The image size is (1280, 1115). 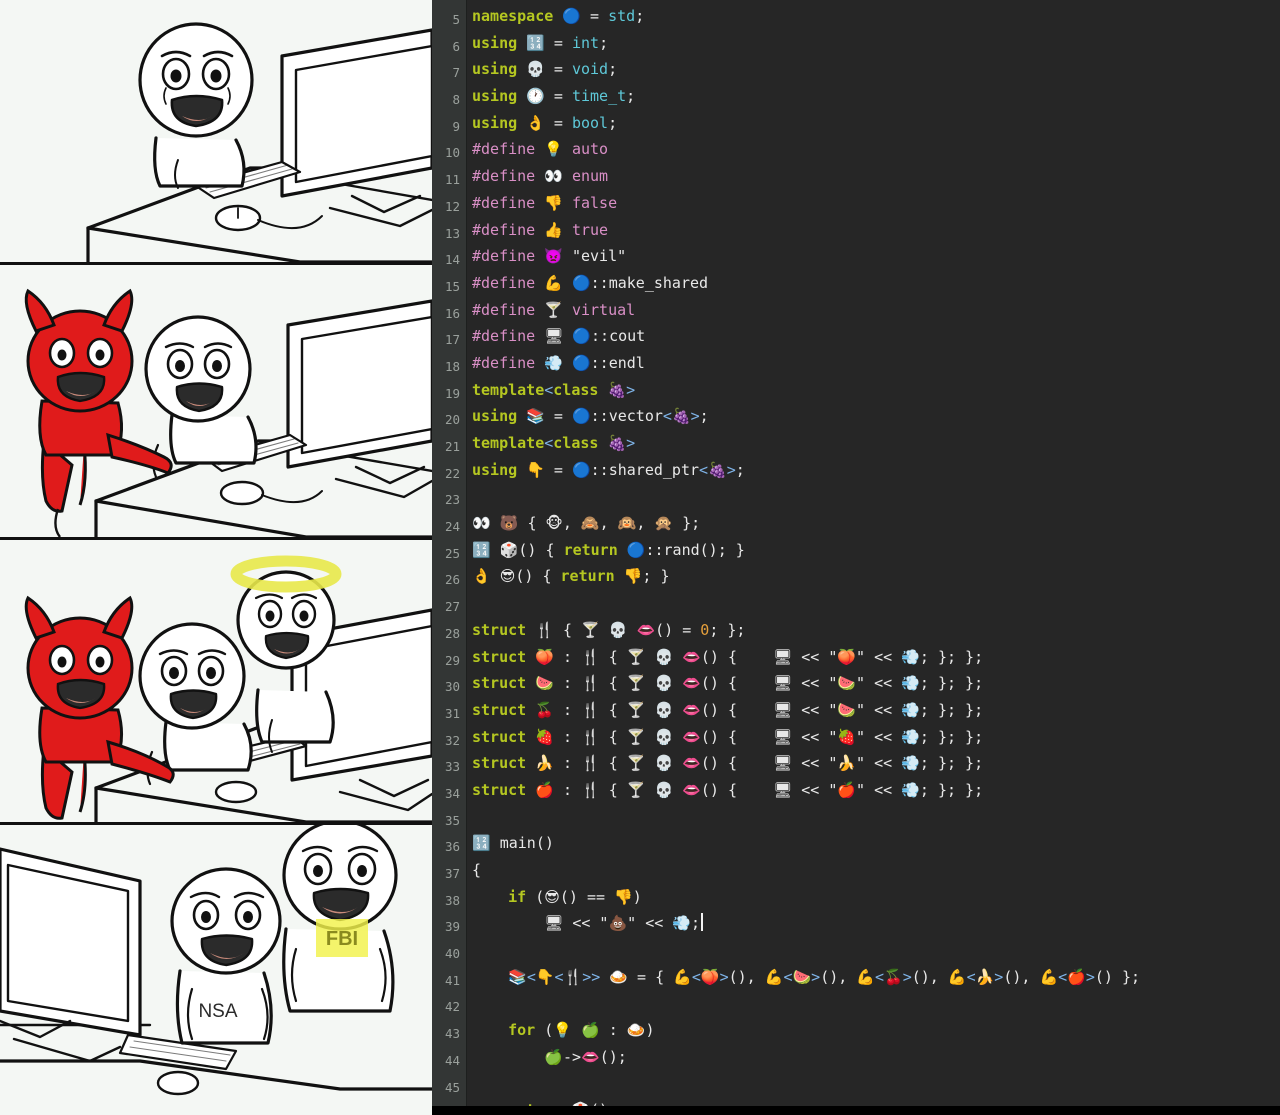 What do you see at coordinates (856, 363) in the screenshot?
I see `code-line: 18 #define 💨 🔵::endl` at bounding box center [856, 363].